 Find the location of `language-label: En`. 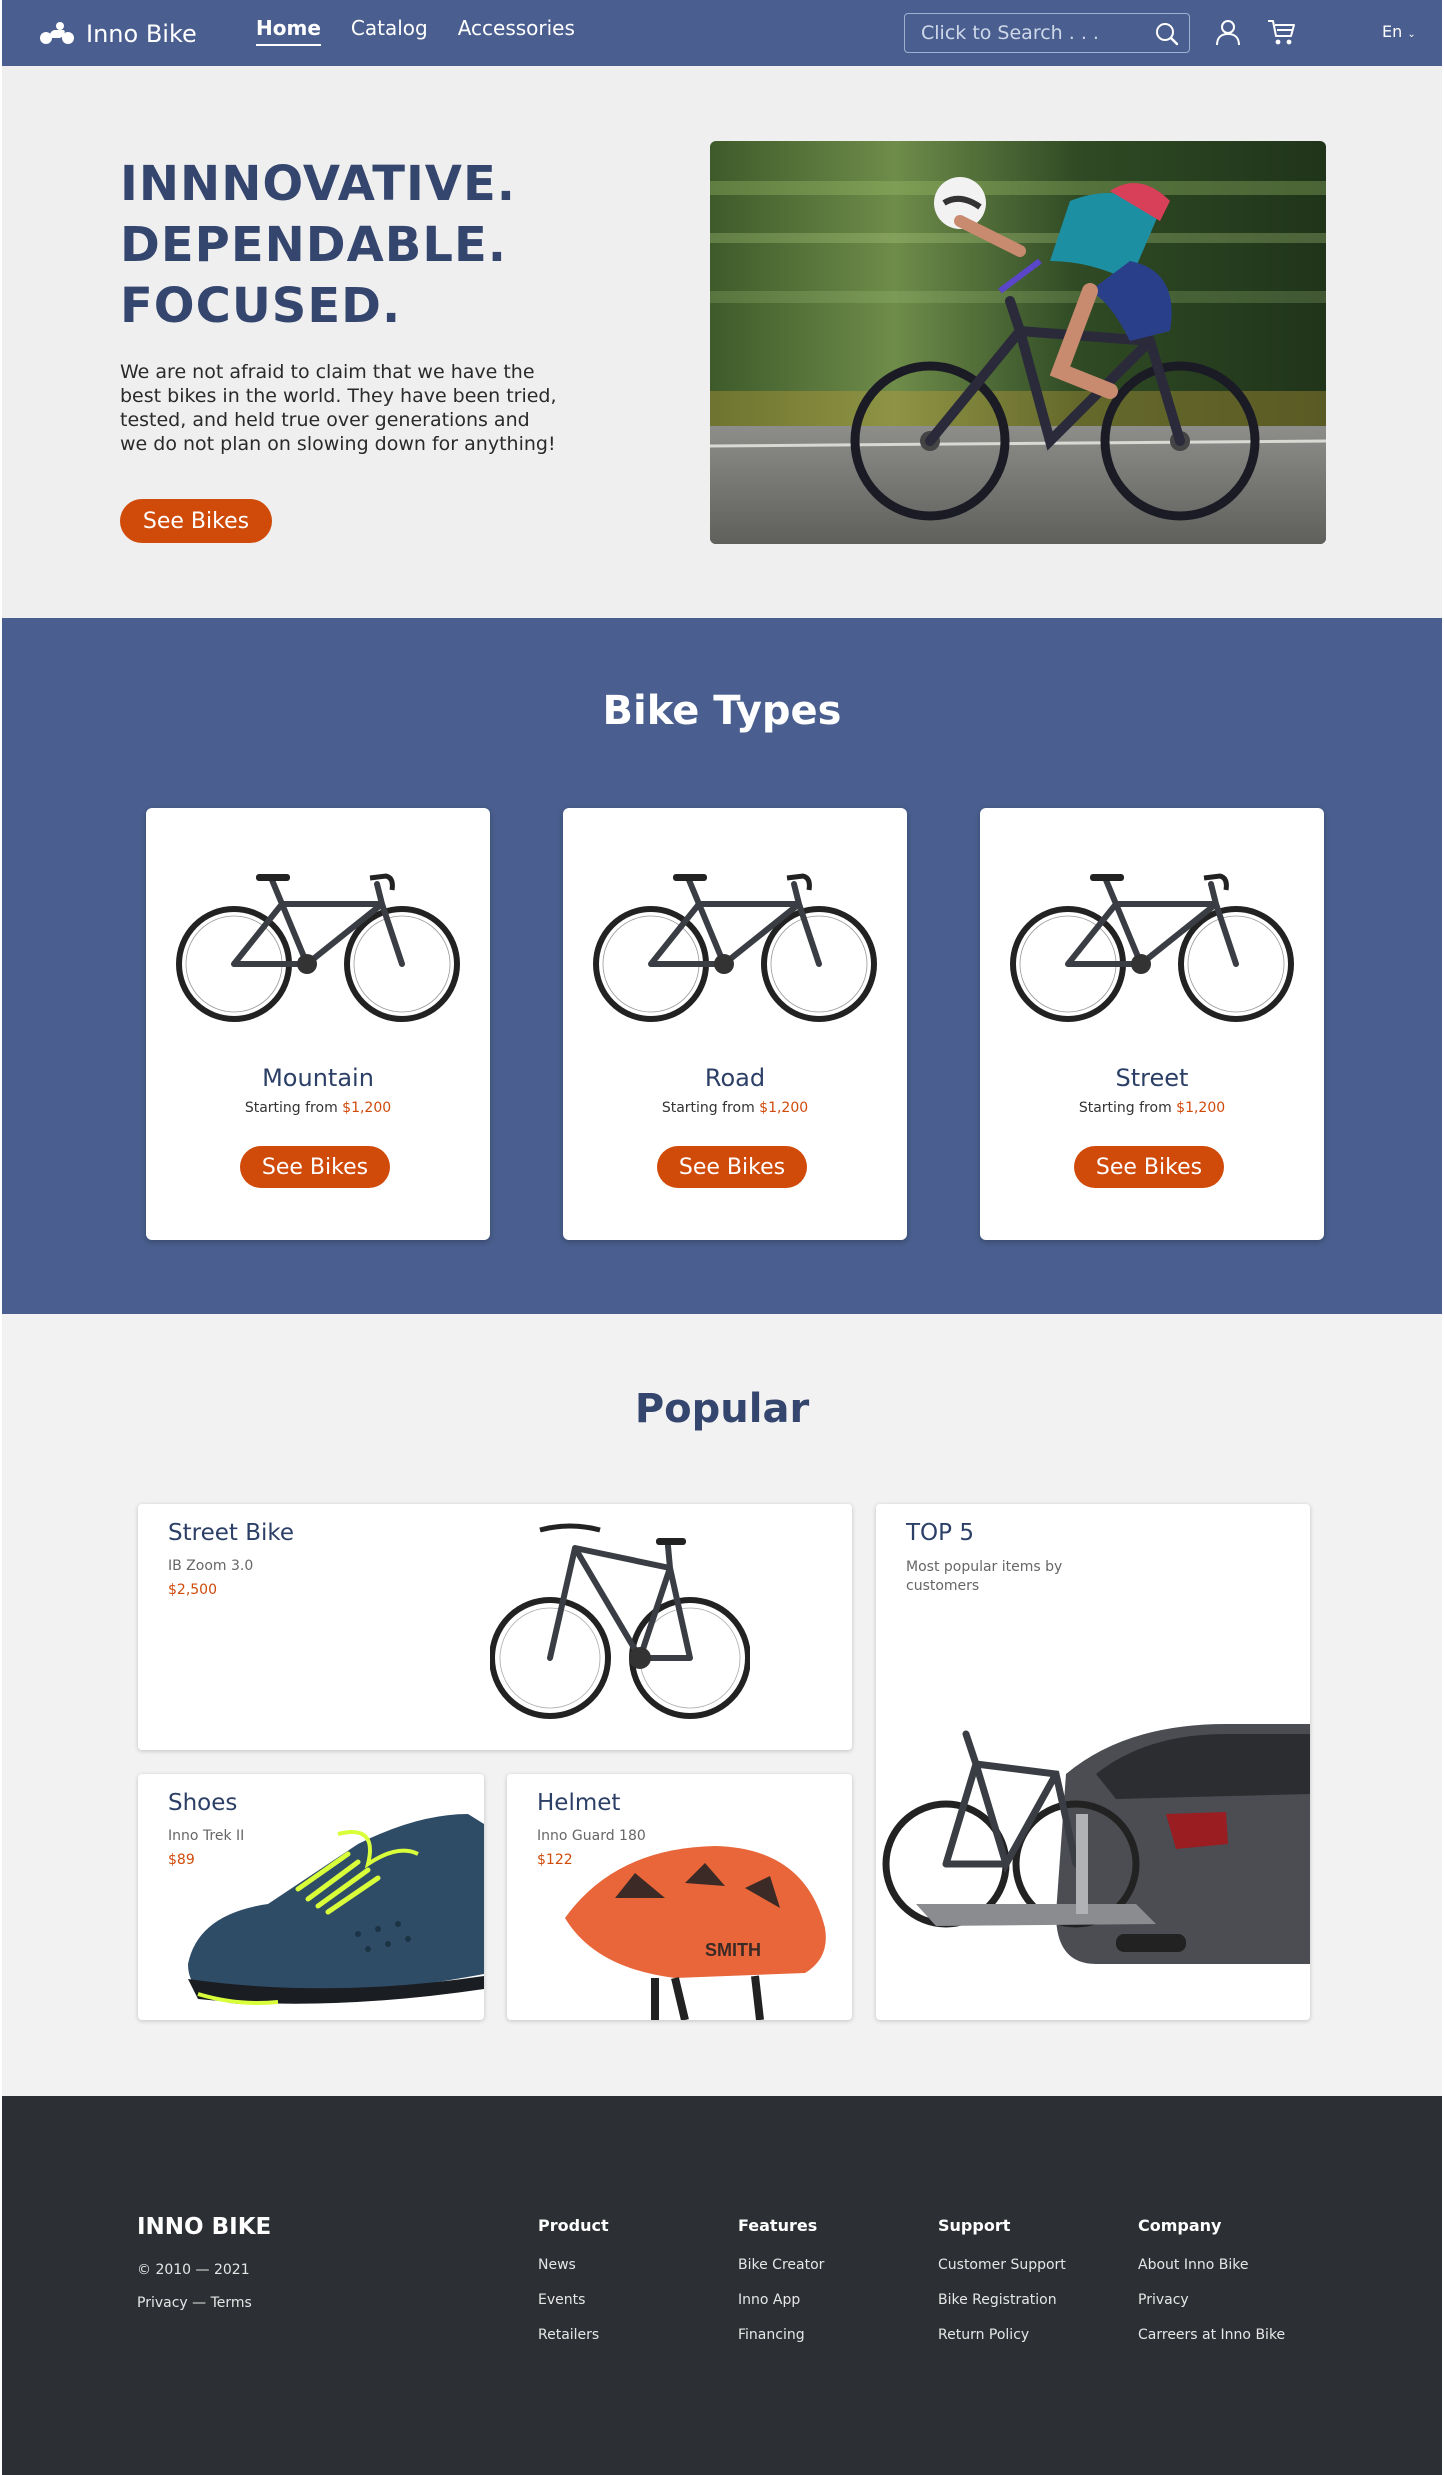

language-label: En is located at coordinates (1392, 31).